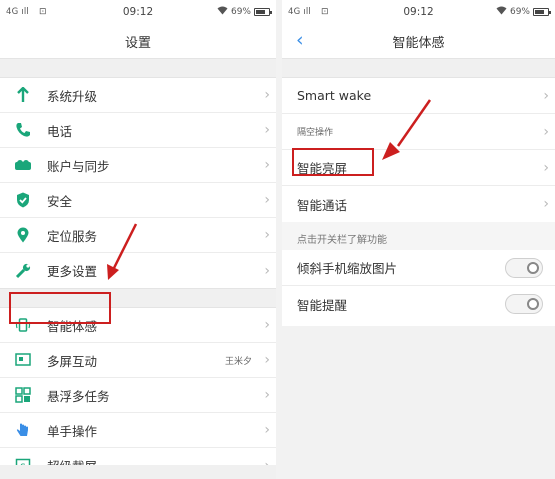 The width and height of the screenshot is (555, 479). I want to click on page-title: 智能体感, so click(418, 43).